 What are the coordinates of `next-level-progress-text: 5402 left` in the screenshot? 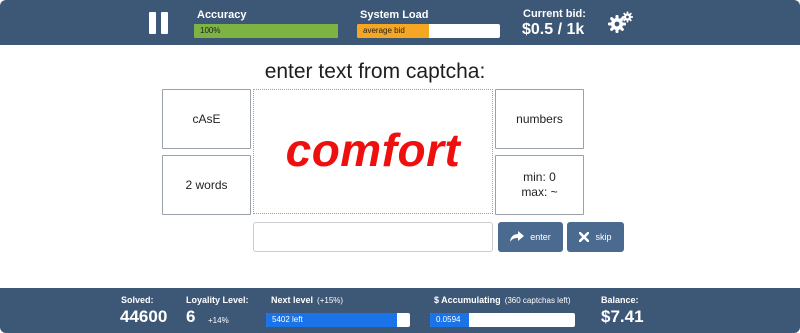 It's located at (287, 319).